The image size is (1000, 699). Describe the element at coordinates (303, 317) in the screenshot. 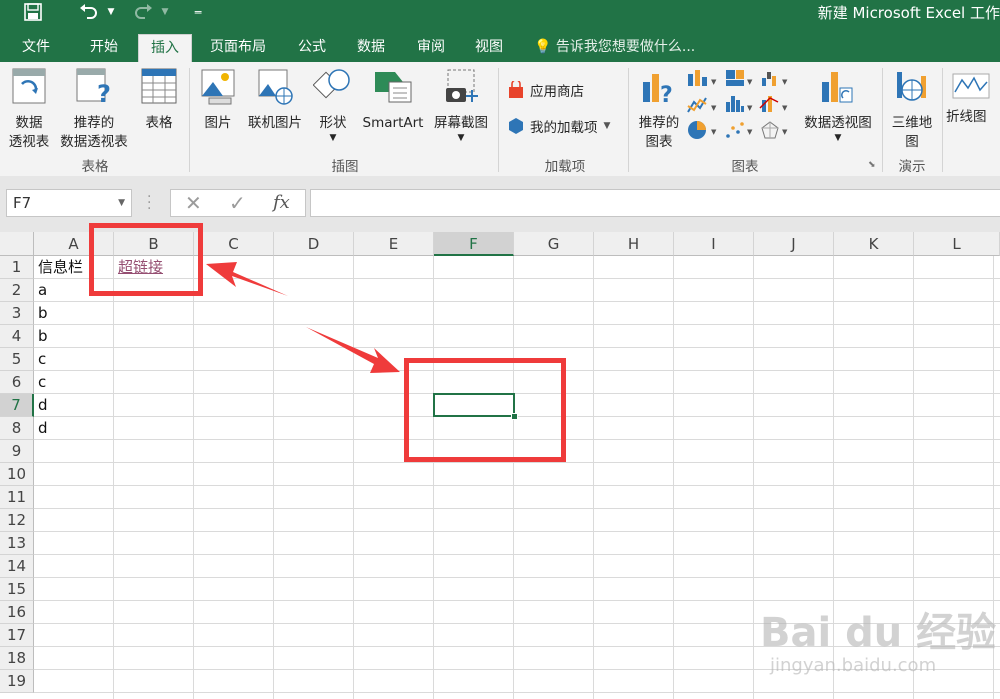

I see `annotation-arrows` at that location.